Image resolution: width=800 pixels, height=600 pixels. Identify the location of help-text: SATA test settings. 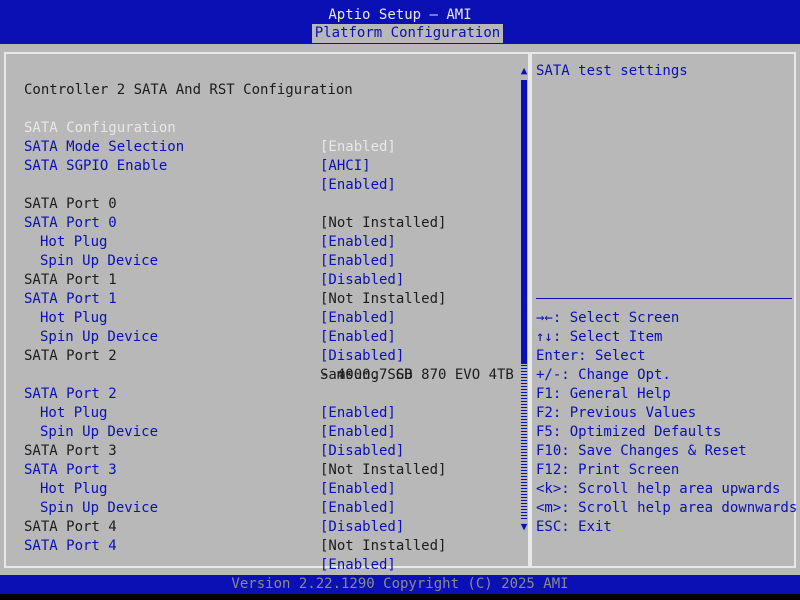
(612, 71).